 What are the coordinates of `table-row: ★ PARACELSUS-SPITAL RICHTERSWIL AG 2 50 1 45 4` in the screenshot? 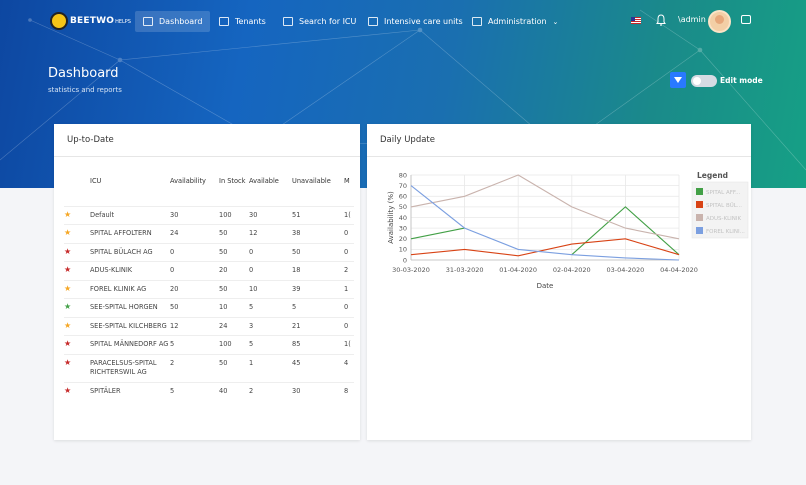 It's located at (209, 368).